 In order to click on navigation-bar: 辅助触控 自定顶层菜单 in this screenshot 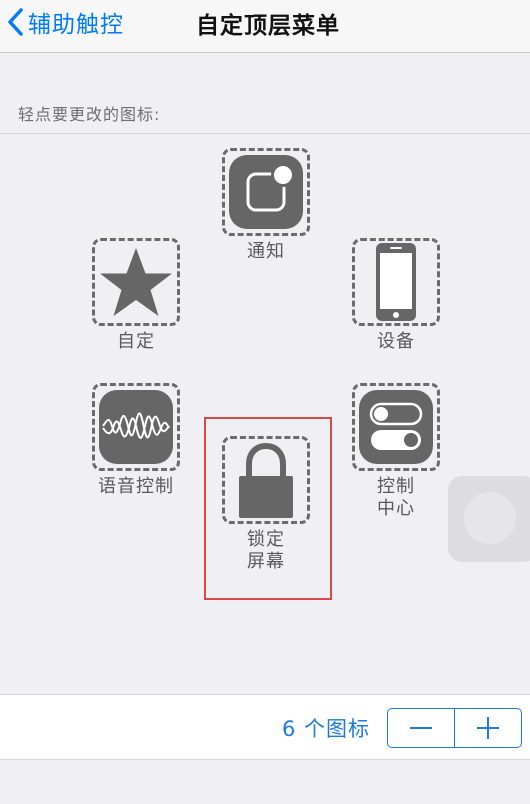, I will do `click(265, 26)`.